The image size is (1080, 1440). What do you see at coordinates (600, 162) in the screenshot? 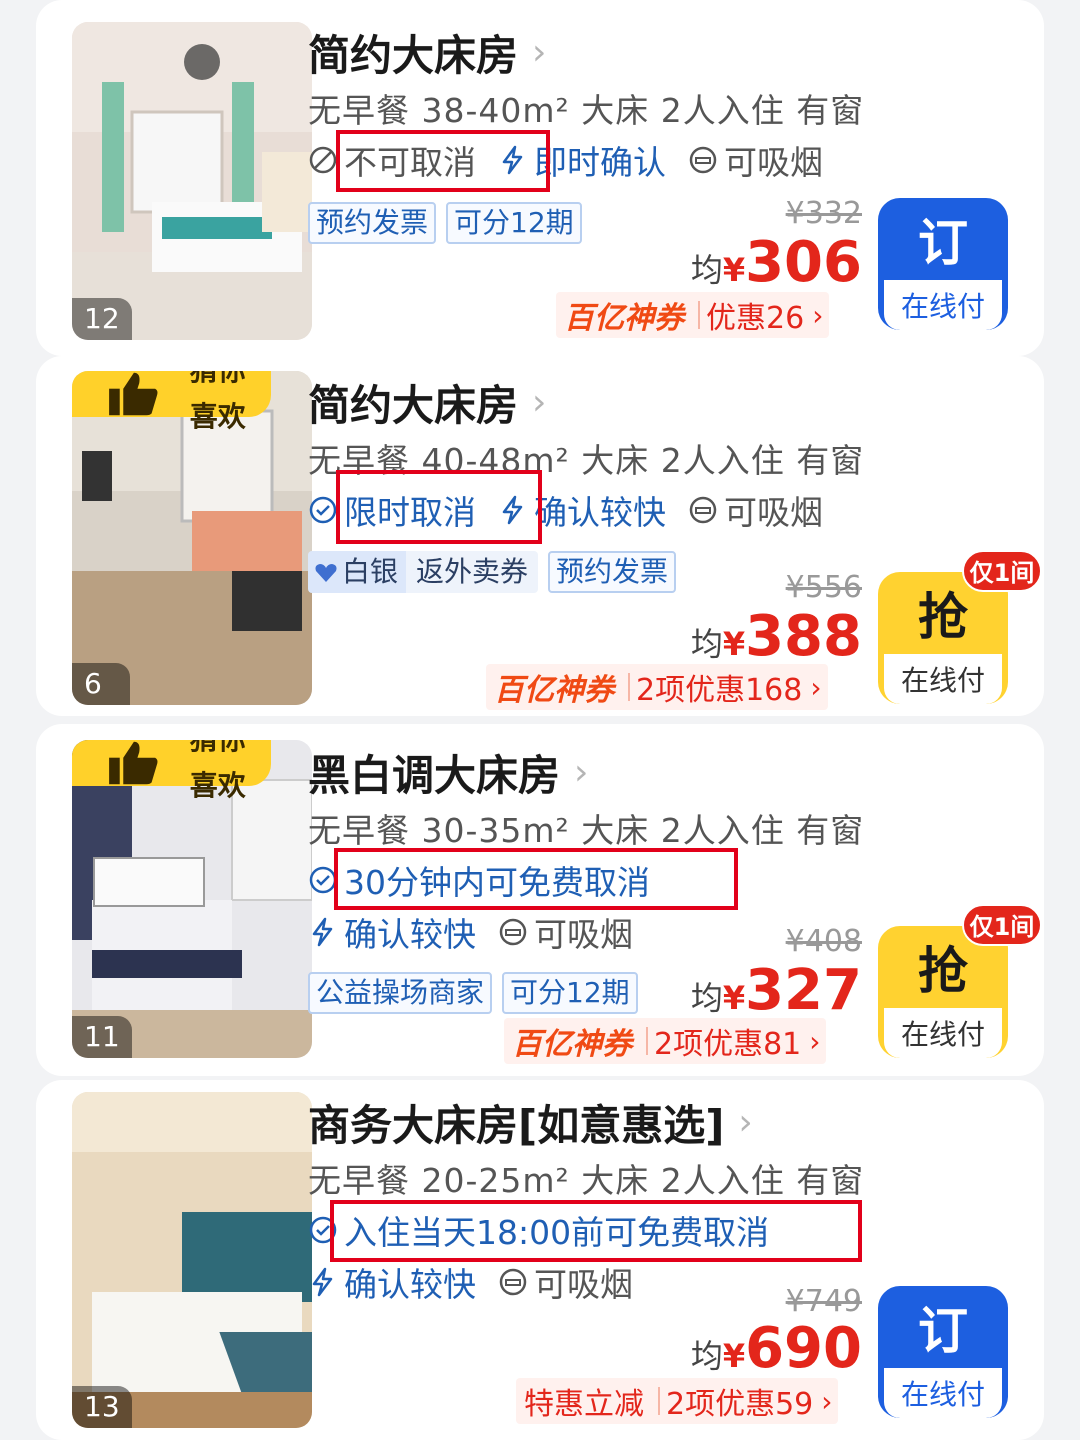
I see `confirm-policy-text: 即时确认` at bounding box center [600, 162].